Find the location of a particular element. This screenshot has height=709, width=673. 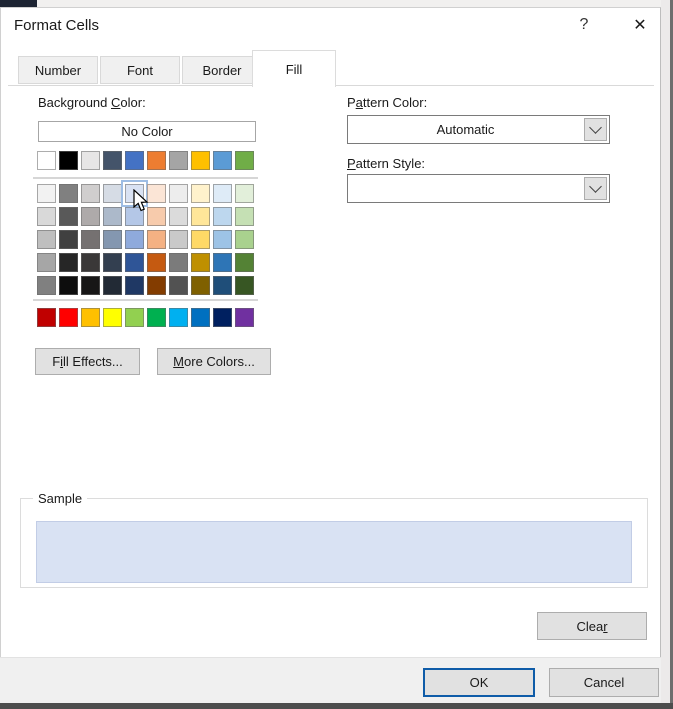

sample-preview is located at coordinates (334, 552).